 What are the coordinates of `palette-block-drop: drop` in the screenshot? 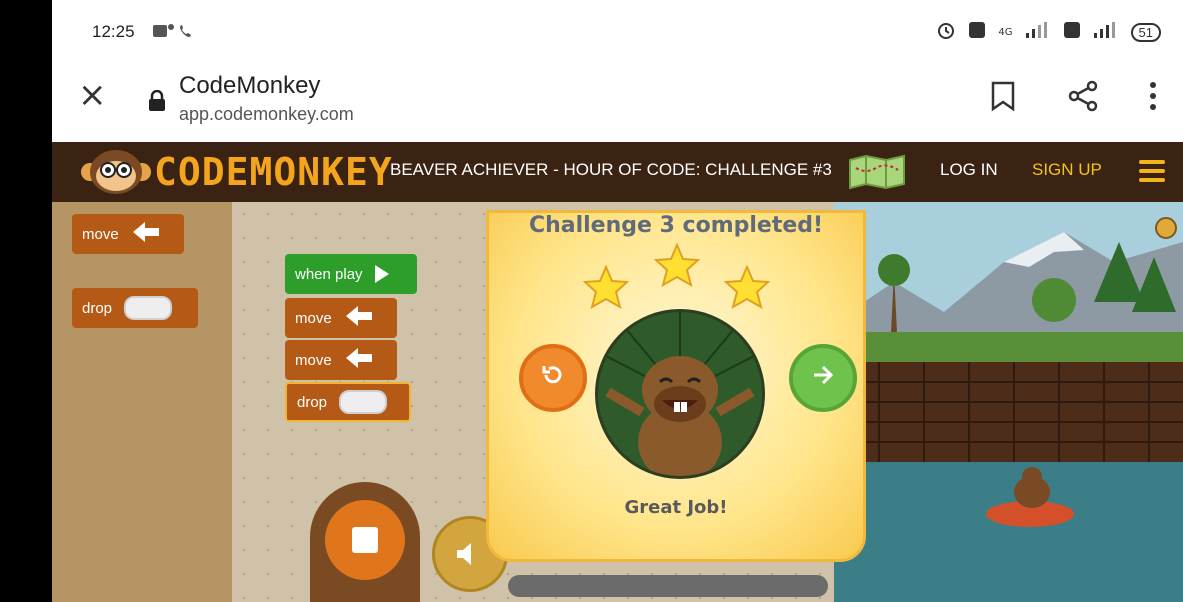 It's located at (135, 308).